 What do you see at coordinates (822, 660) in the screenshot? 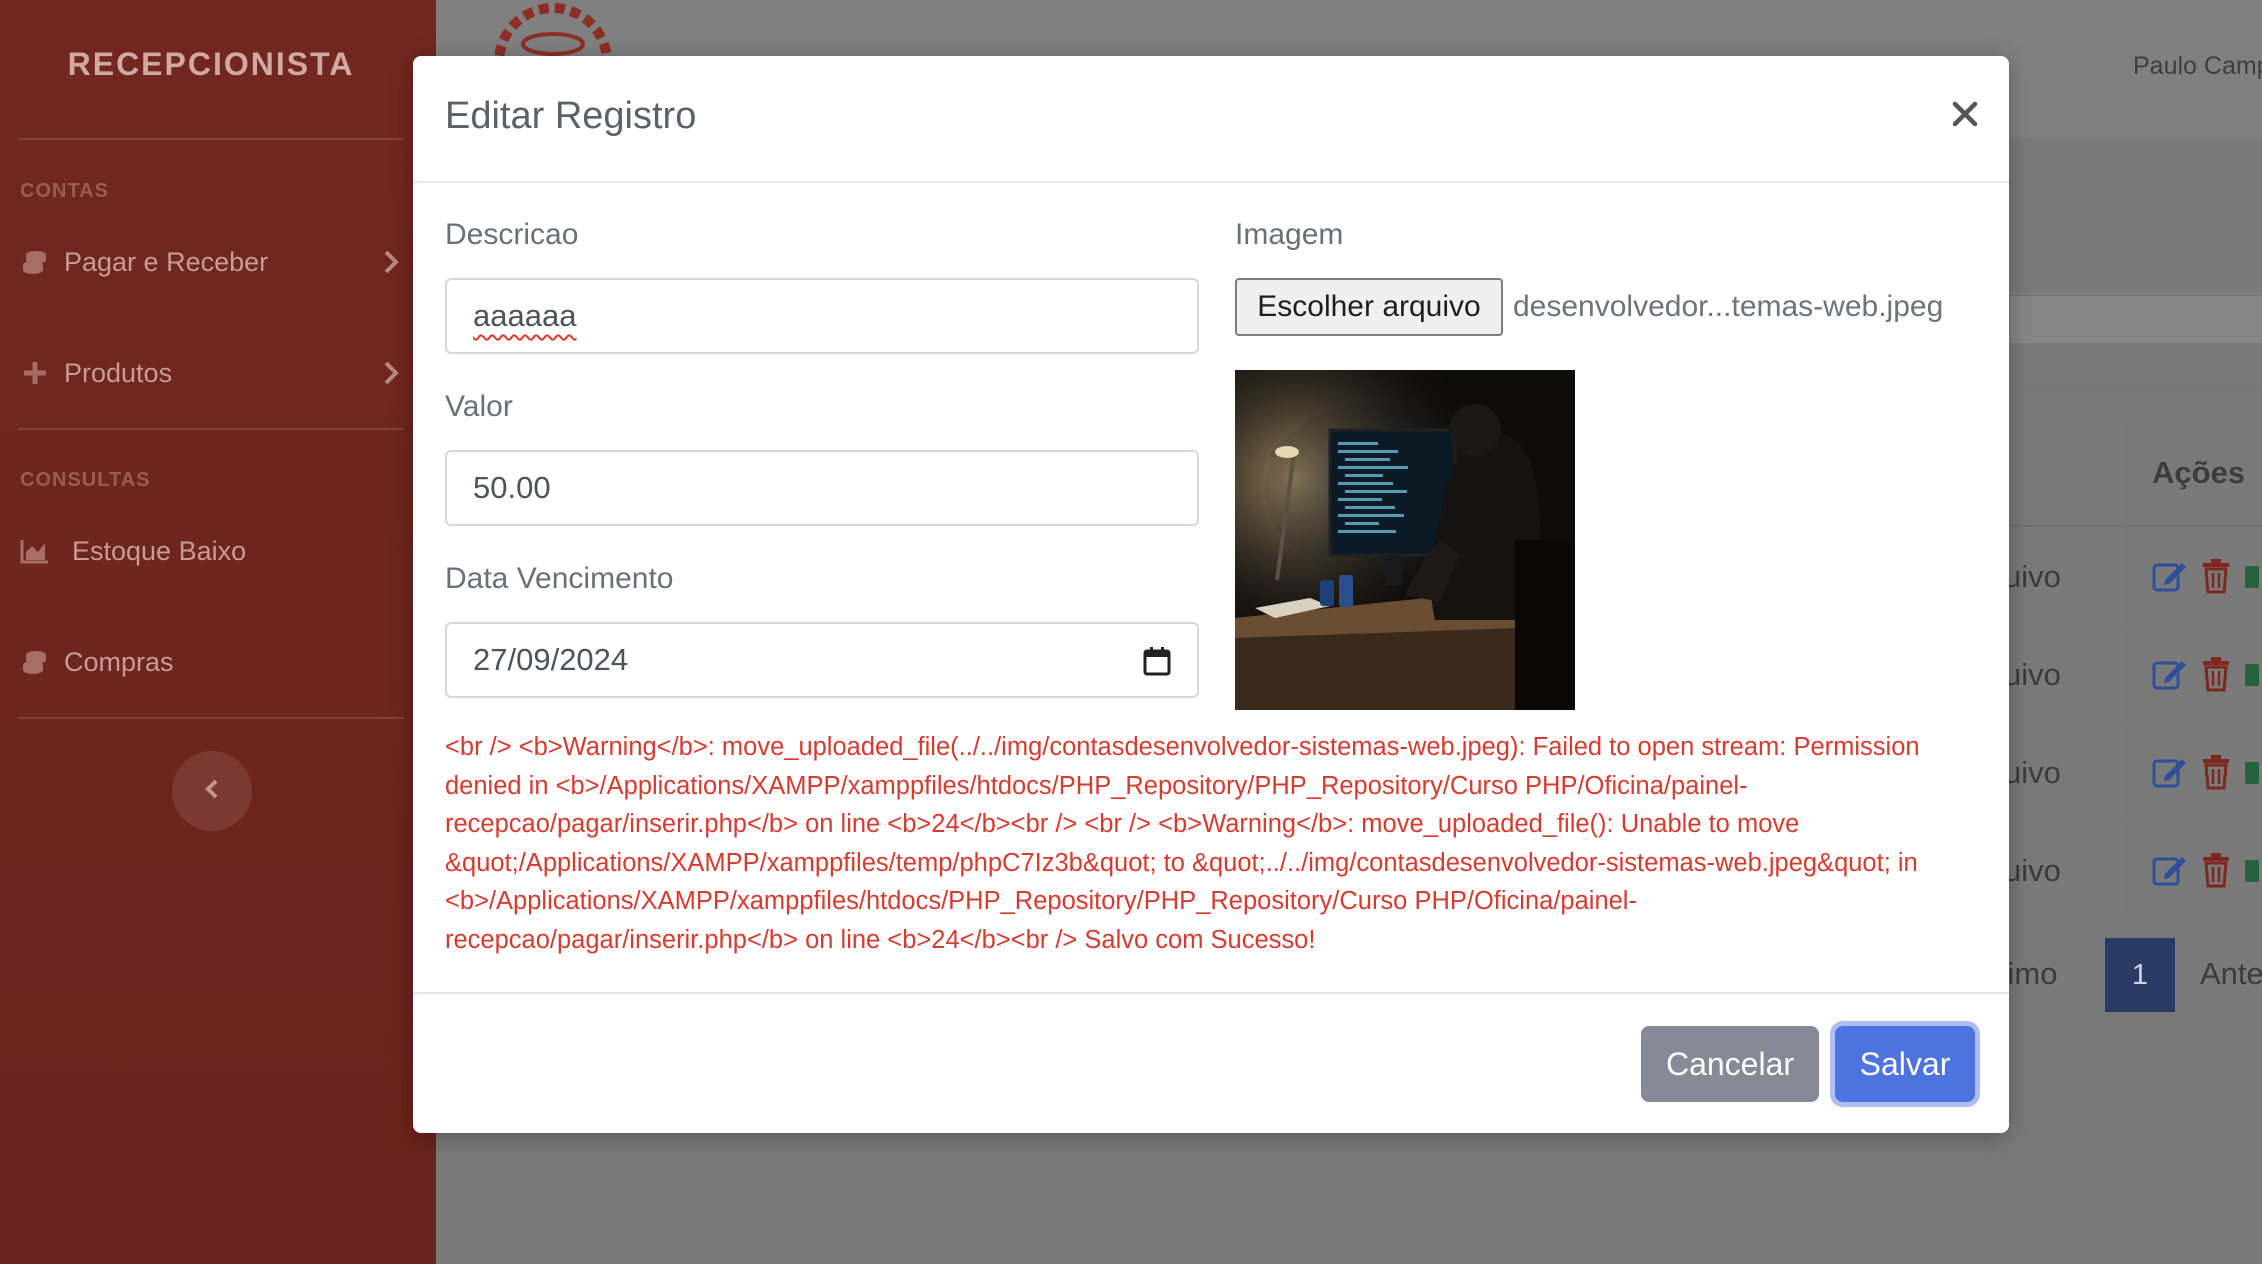
I see `data-vencimento-input: 27/09/2024` at bounding box center [822, 660].